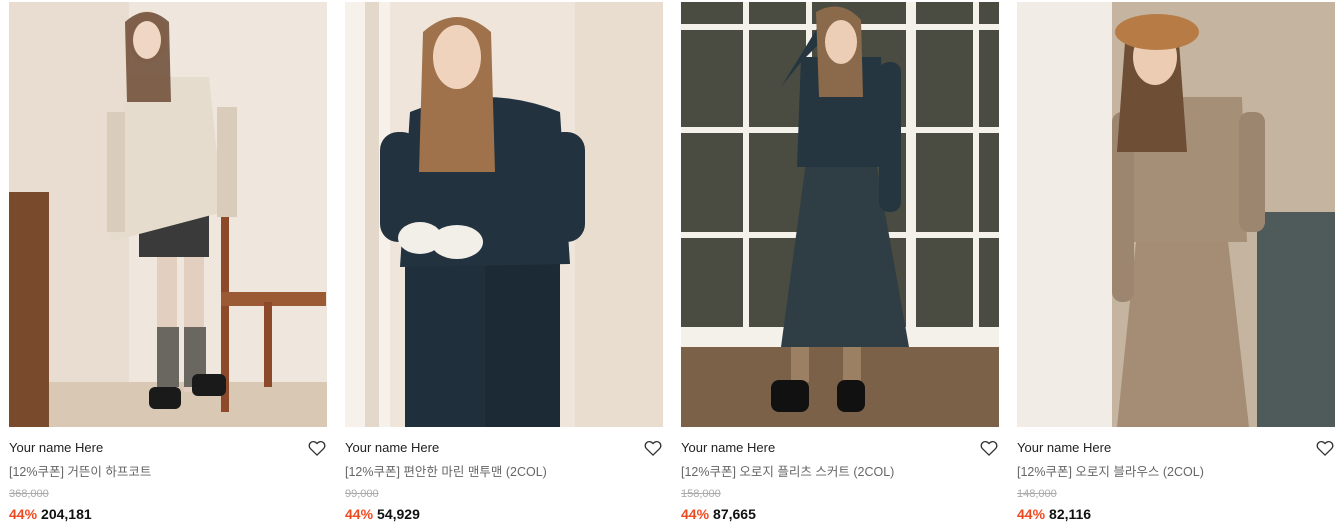  I want to click on price-row: 44% 82,116, so click(1176, 514).